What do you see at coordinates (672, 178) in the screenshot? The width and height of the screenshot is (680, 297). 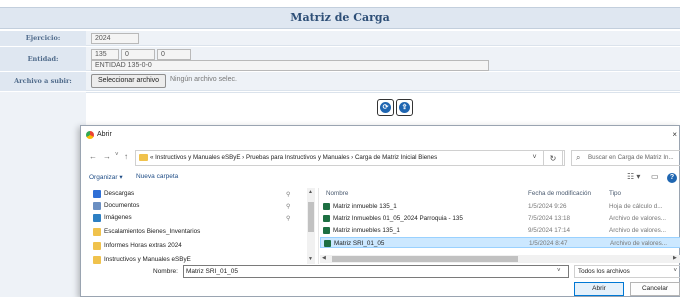 I see `help-icon: ?` at bounding box center [672, 178].